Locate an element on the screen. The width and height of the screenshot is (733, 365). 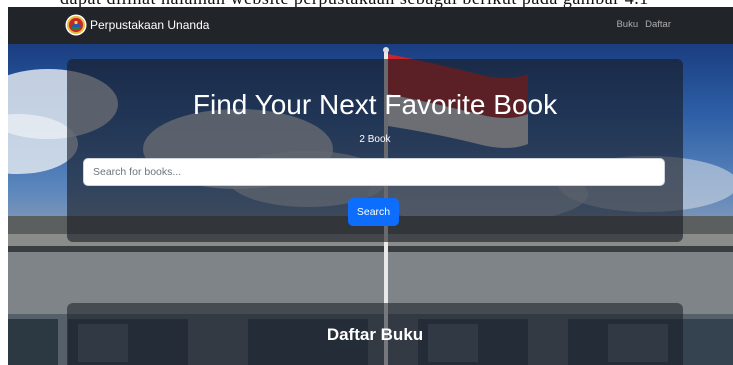
nav-links: Buku Daftar is located at coordinates (643, 24).